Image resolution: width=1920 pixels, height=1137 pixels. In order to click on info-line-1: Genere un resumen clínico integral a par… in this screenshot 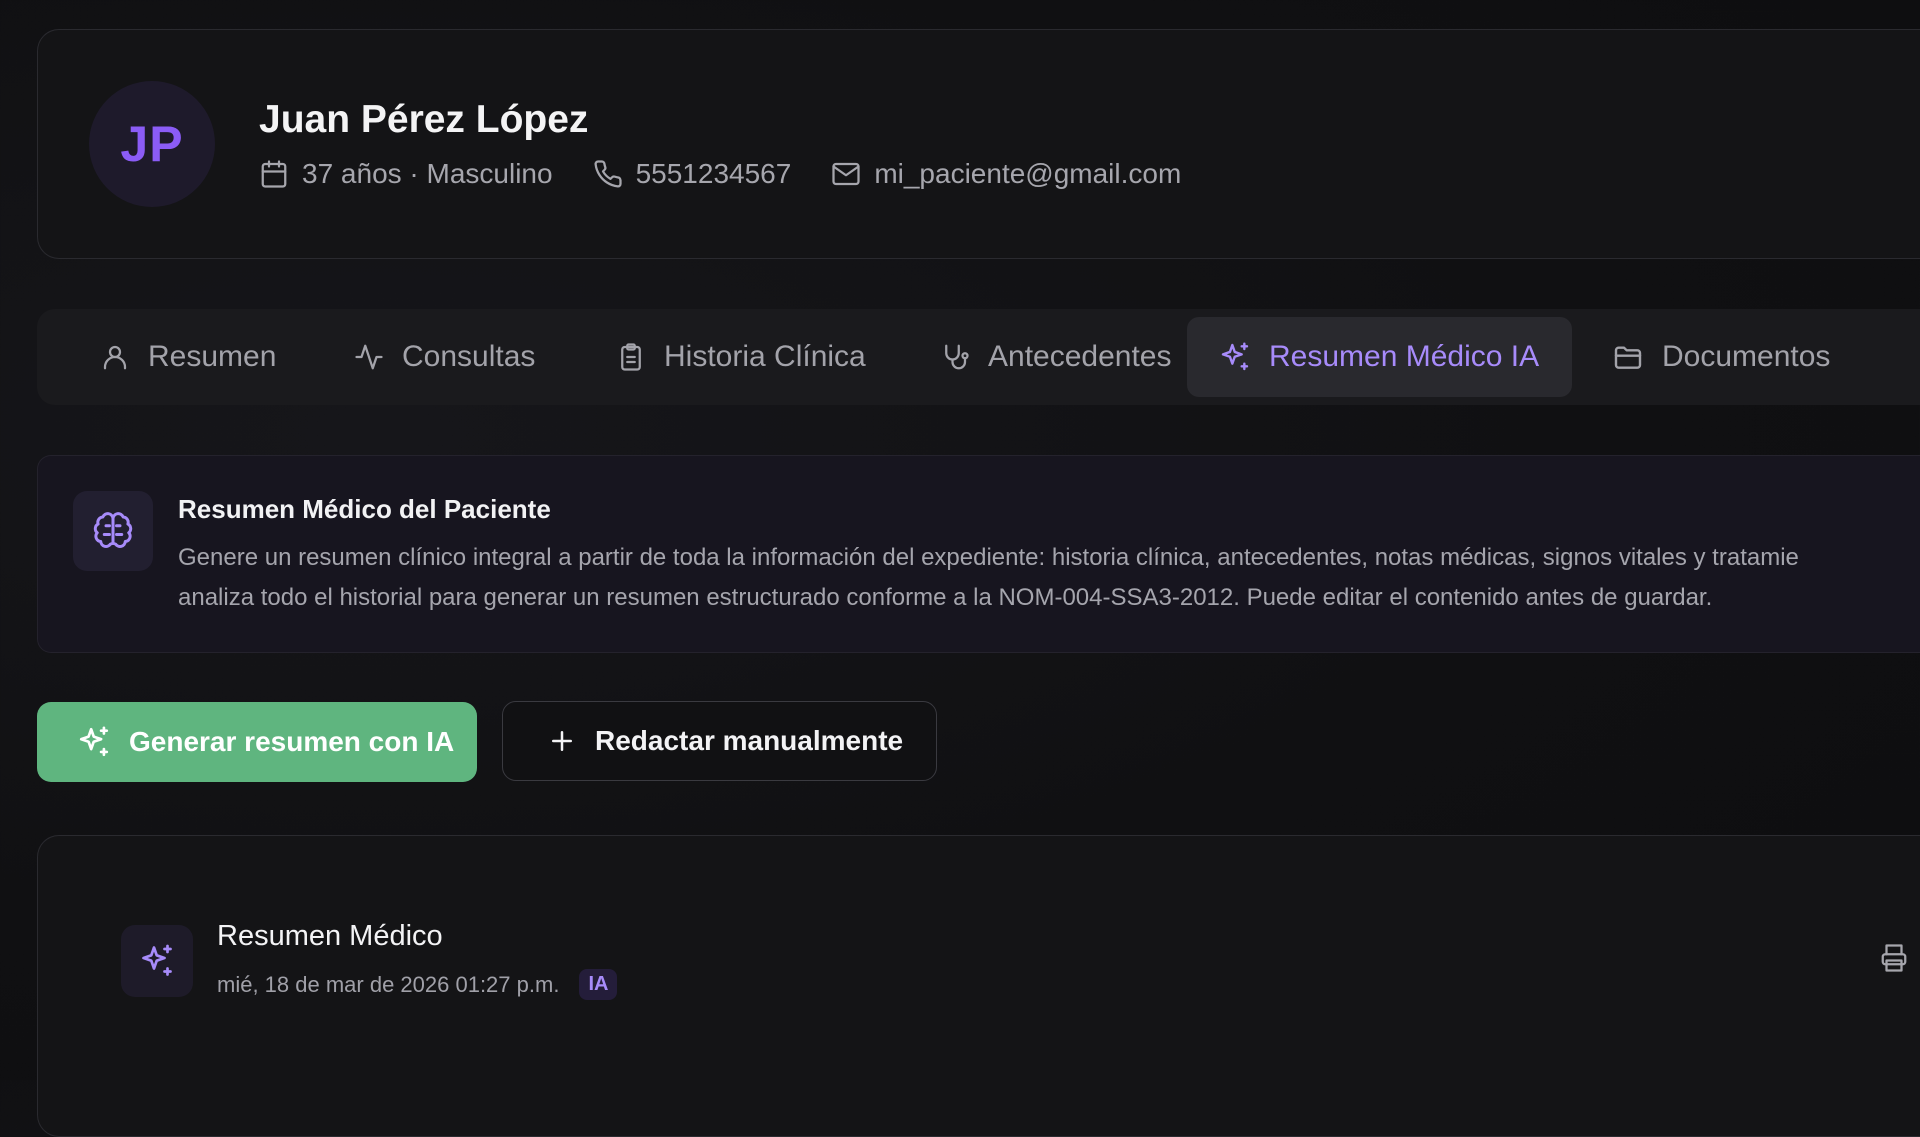, I will do `click(988, 557)`.